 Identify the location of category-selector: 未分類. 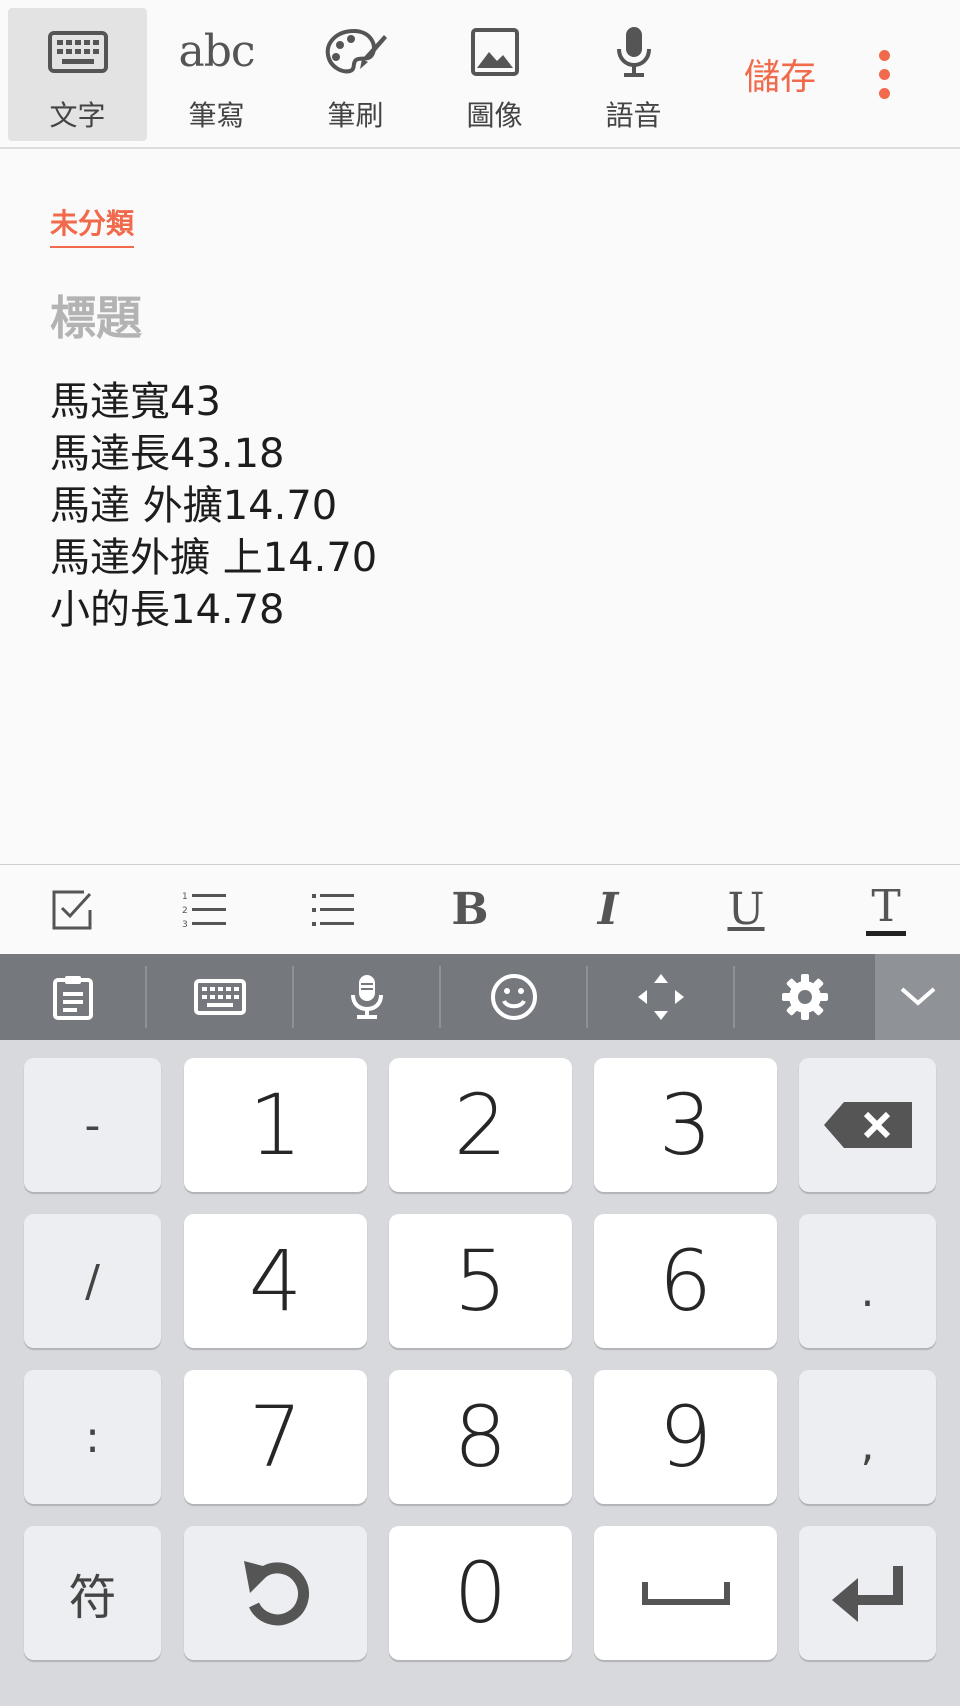
(92, 225).